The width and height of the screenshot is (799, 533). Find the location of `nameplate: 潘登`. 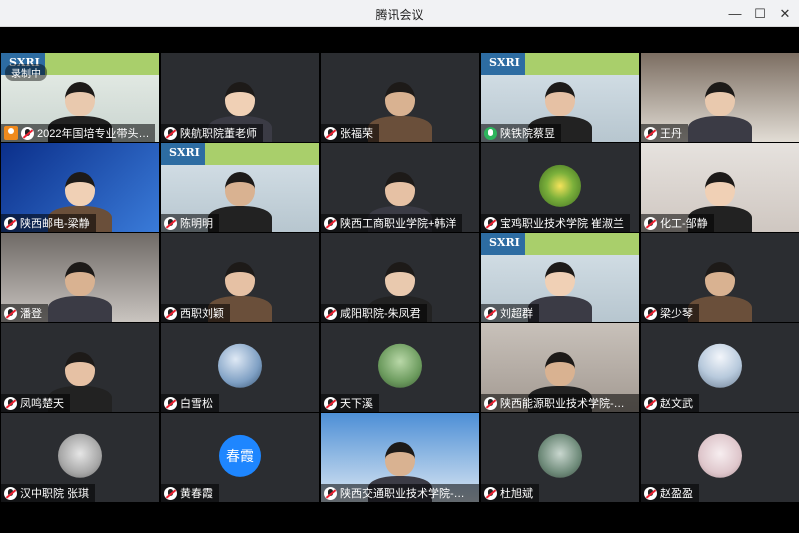

nameplate: 潘登 is located at coordinates (24, 313).